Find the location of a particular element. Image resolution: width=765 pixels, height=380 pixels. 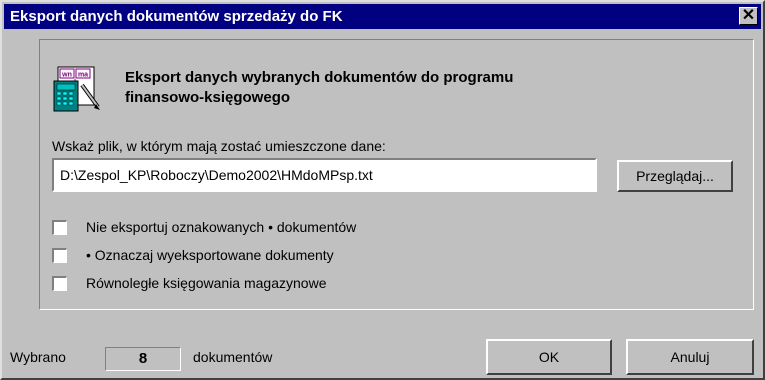

ok-button: OK is located at coordinates (549, 357).